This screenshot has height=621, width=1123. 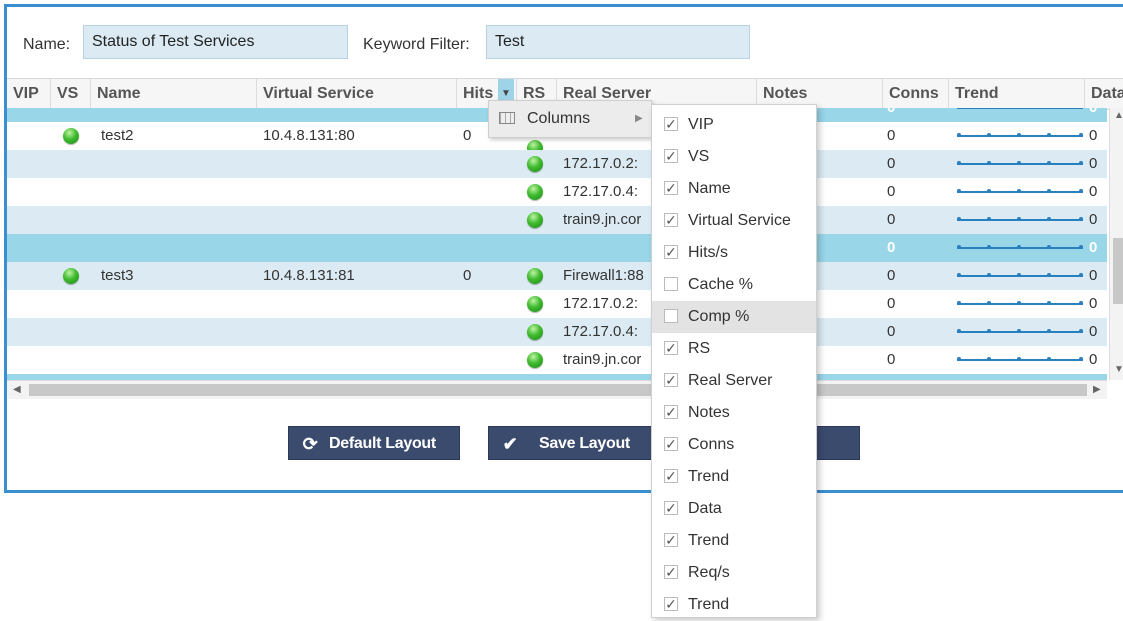 I want to click on scroll-up-icon: ▲, so click(x=1118, y=115).